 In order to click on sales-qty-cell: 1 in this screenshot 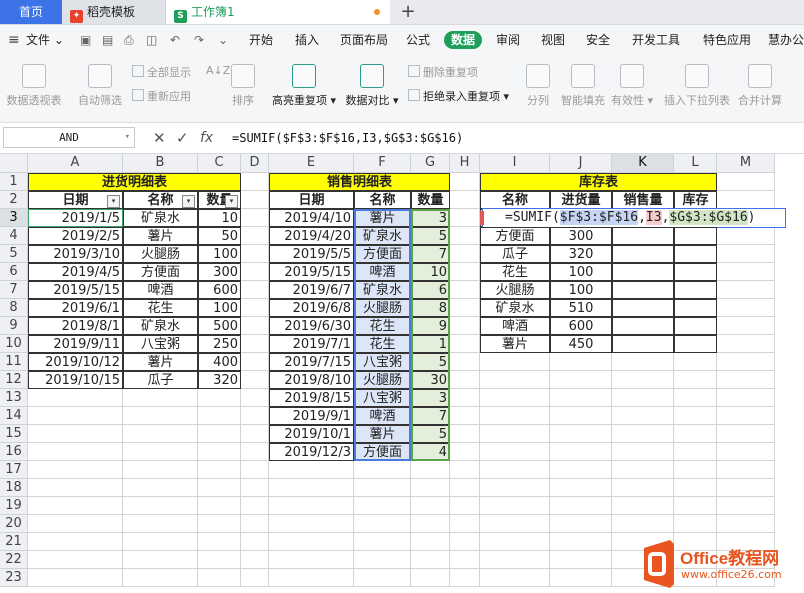, I will do `click(430, 344)`.